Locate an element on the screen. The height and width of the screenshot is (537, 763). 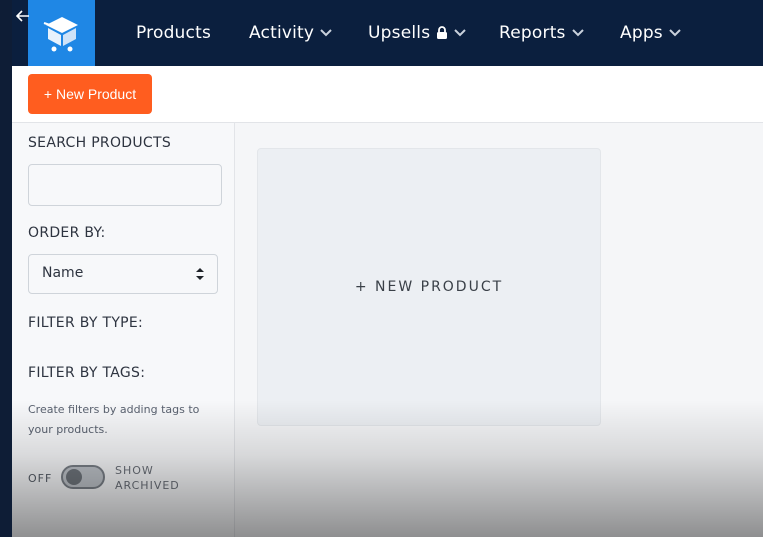
sort-arrows-icon is located at coordinates (200, 274).